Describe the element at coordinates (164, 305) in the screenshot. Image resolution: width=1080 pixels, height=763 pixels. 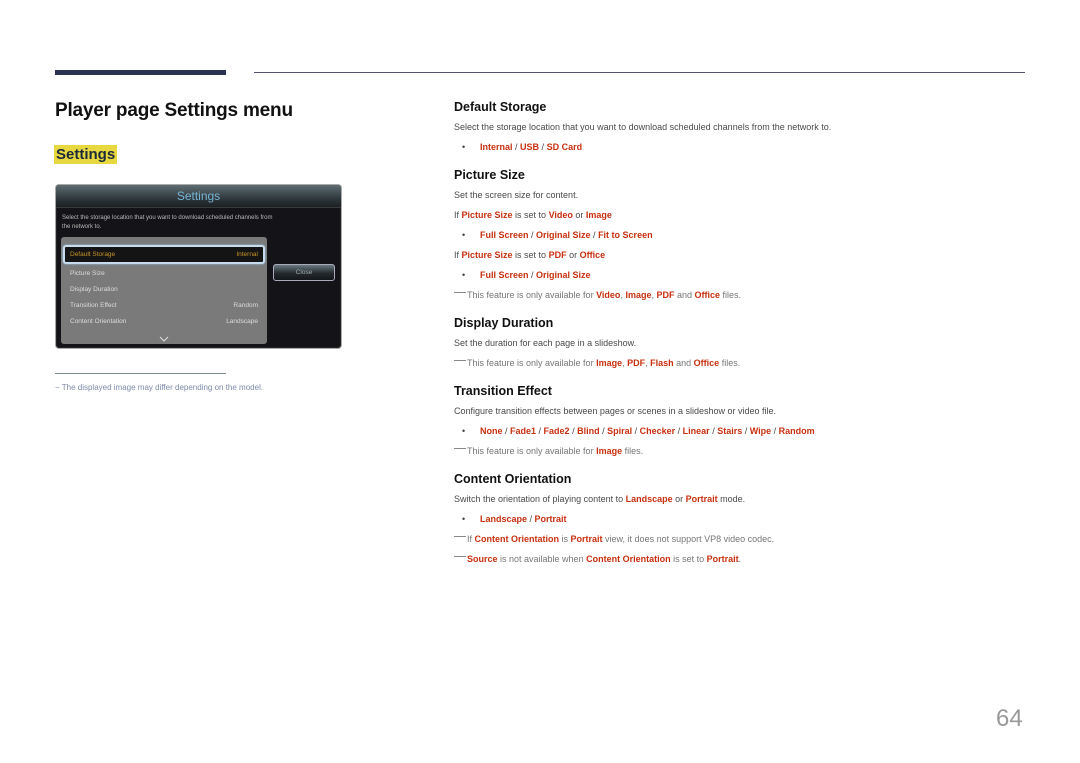
I see `osd-row-transition-effect: Transition Effect Random` at that location.